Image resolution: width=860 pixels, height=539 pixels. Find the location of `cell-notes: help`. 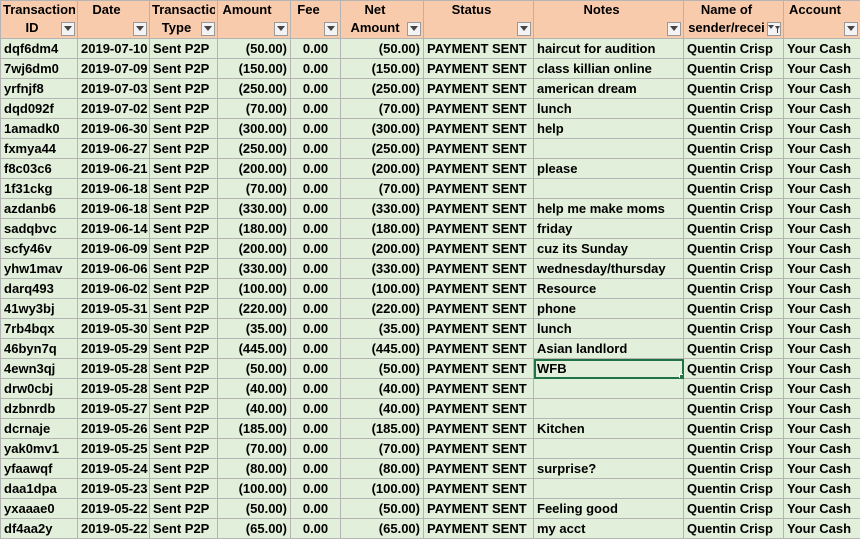

cell-notes: help is located at coordinates (608, 128).